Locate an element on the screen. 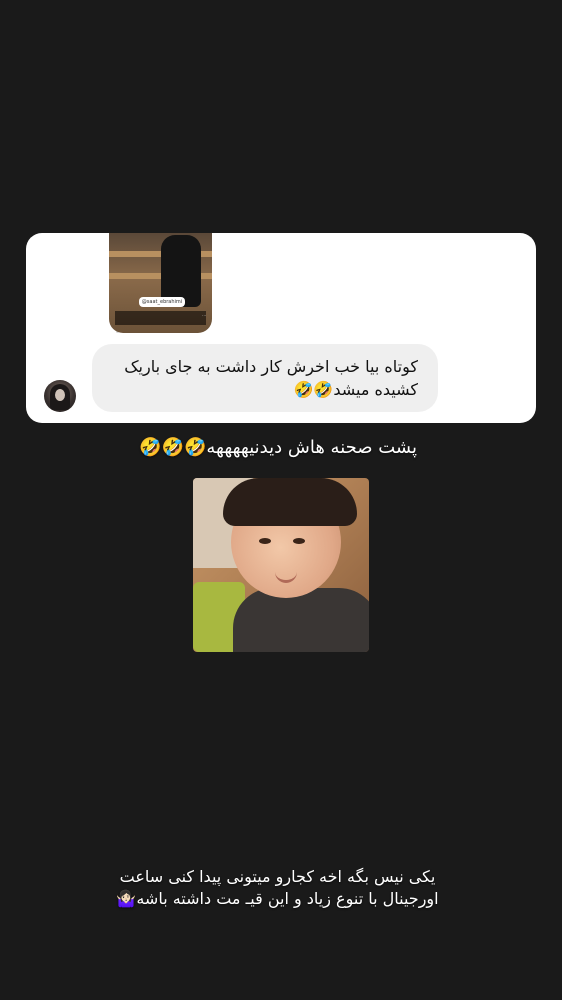  photo-eye-left is located at coordinates (265, 541).